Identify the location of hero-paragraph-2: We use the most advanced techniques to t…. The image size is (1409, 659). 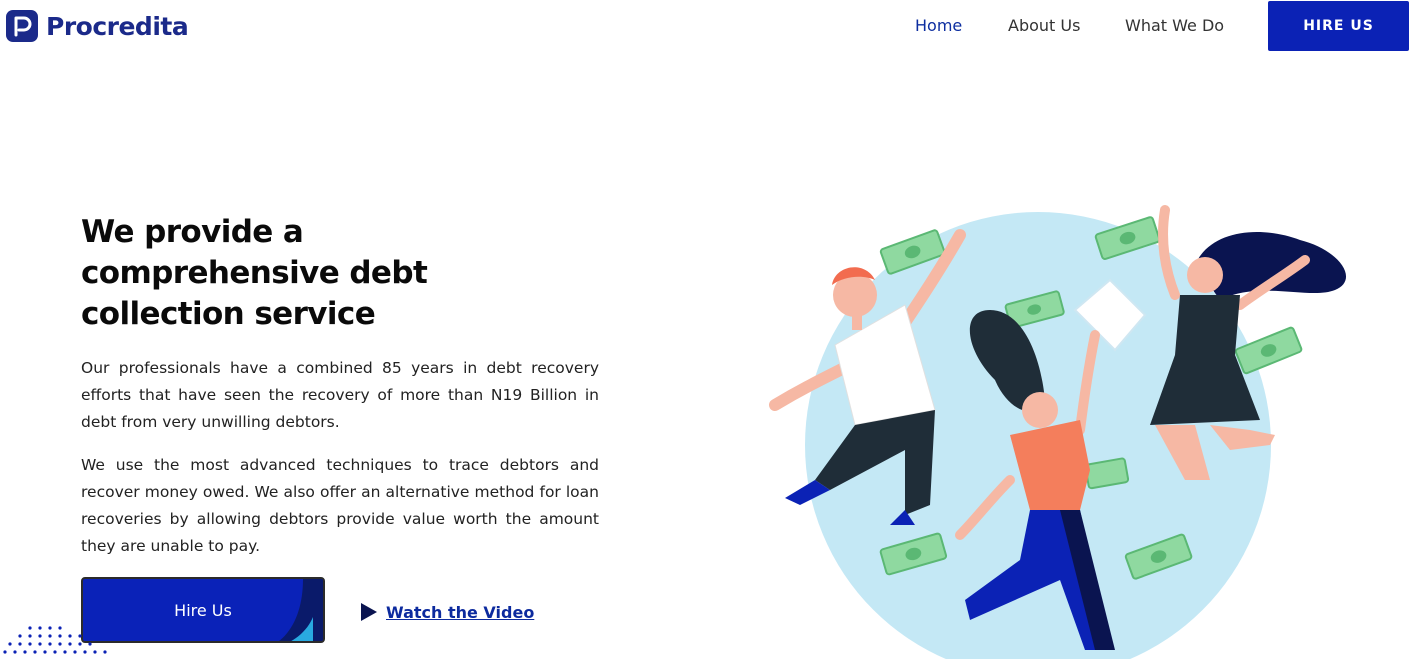
(340, 505).